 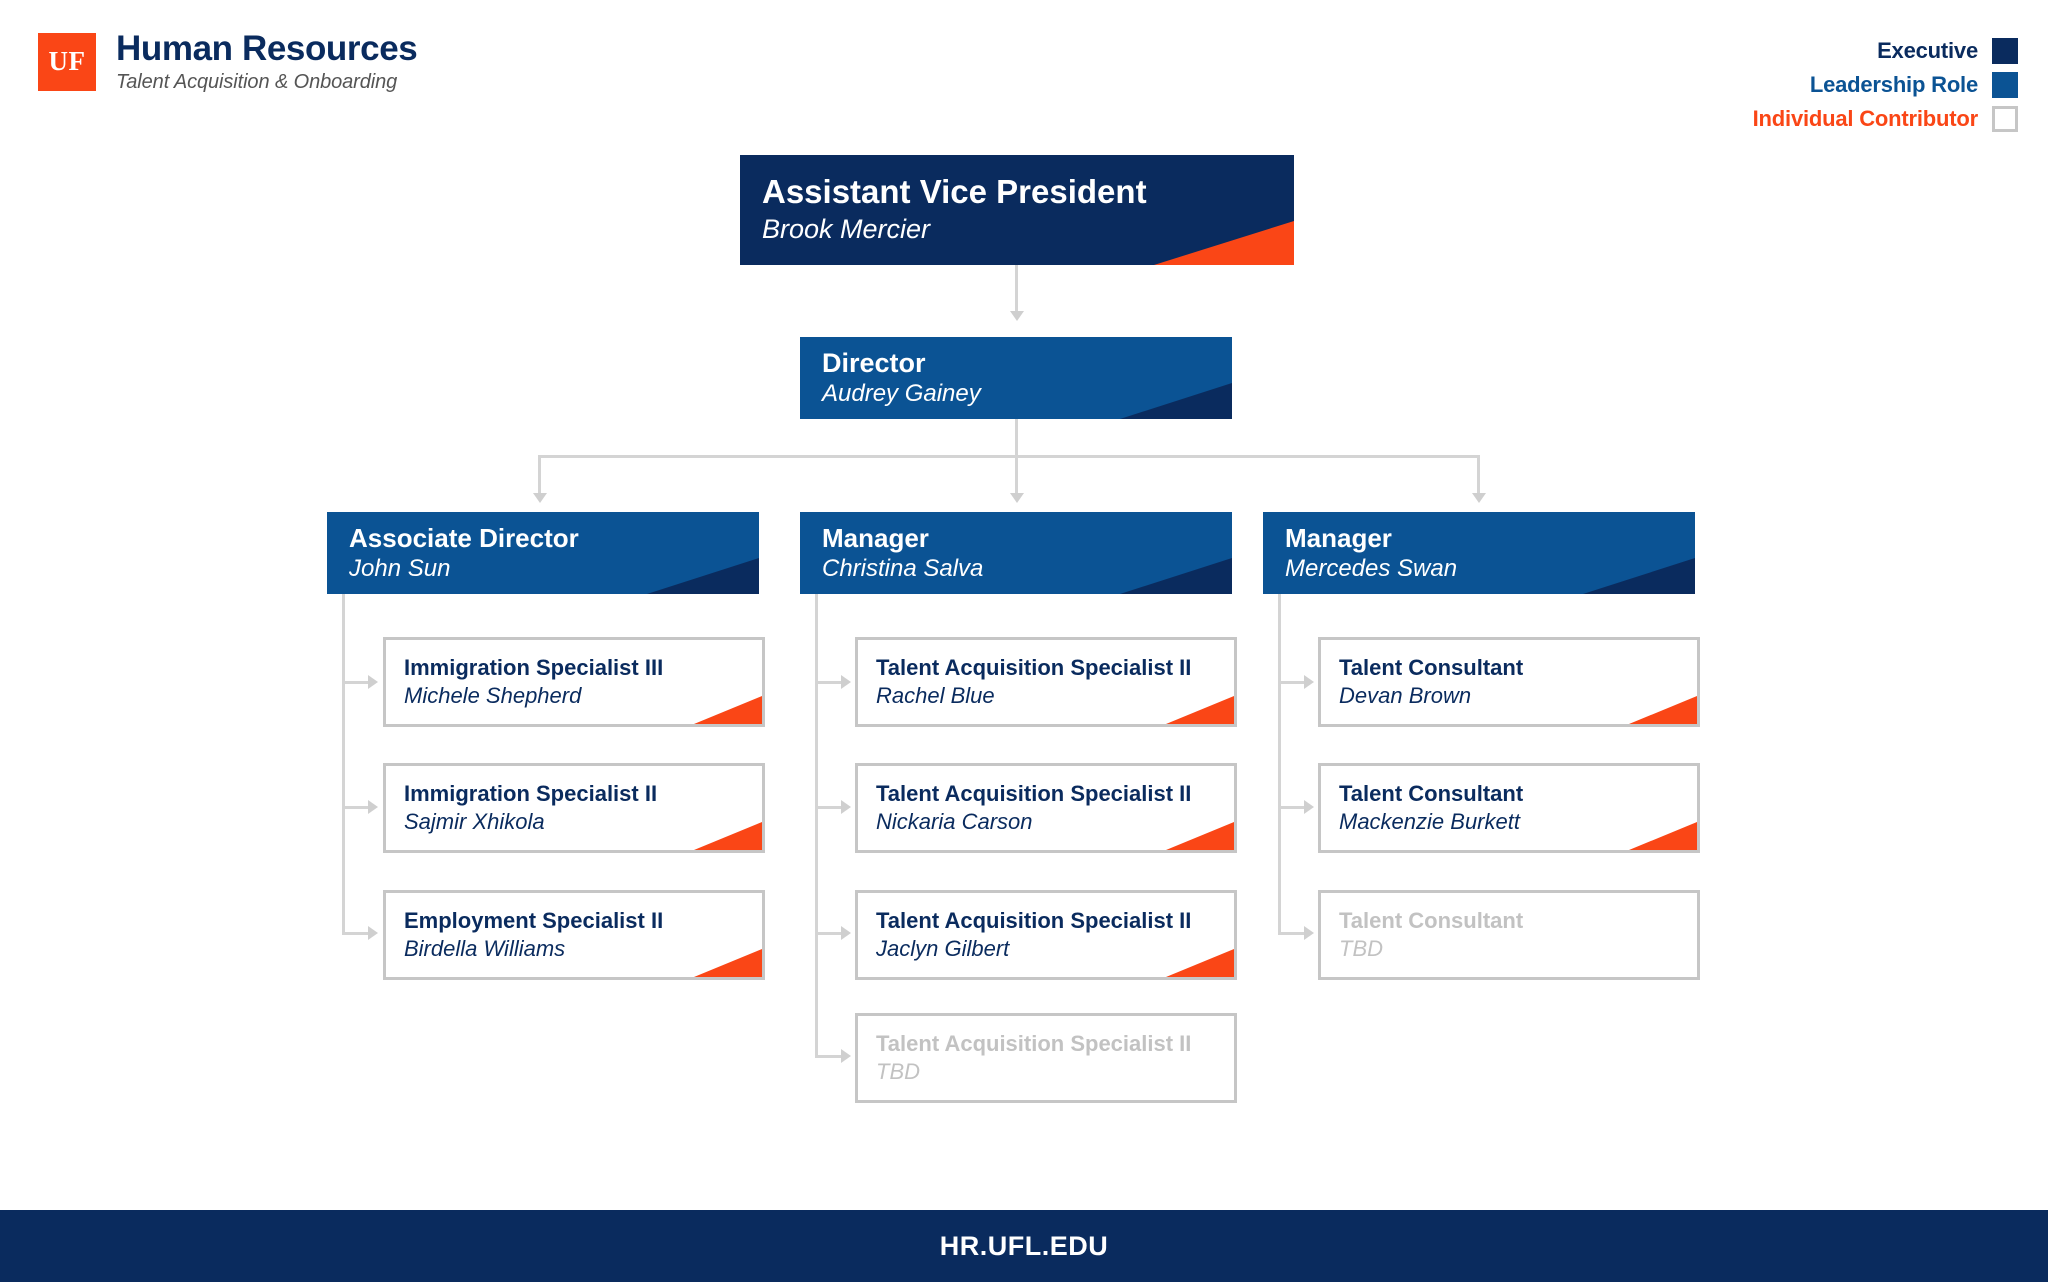 I want to click on node-title: Assistant Vice President, so click(x=954, y=192).